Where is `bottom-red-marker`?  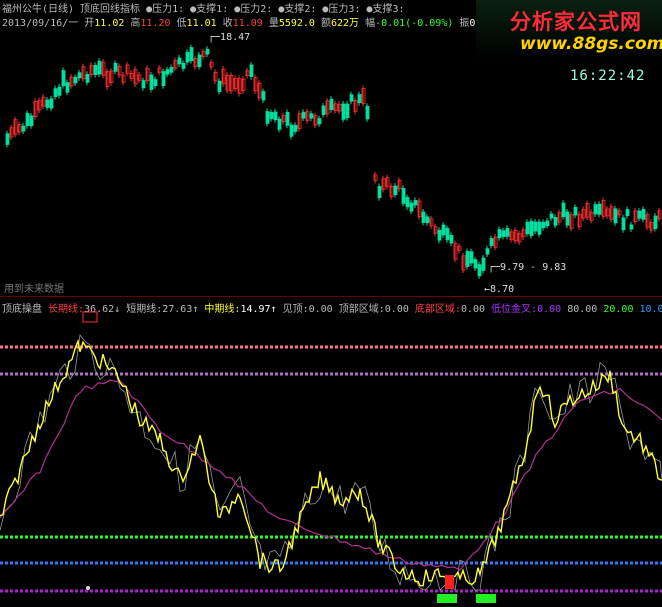 bottom-red-marker is located at coordinates (449, 582).